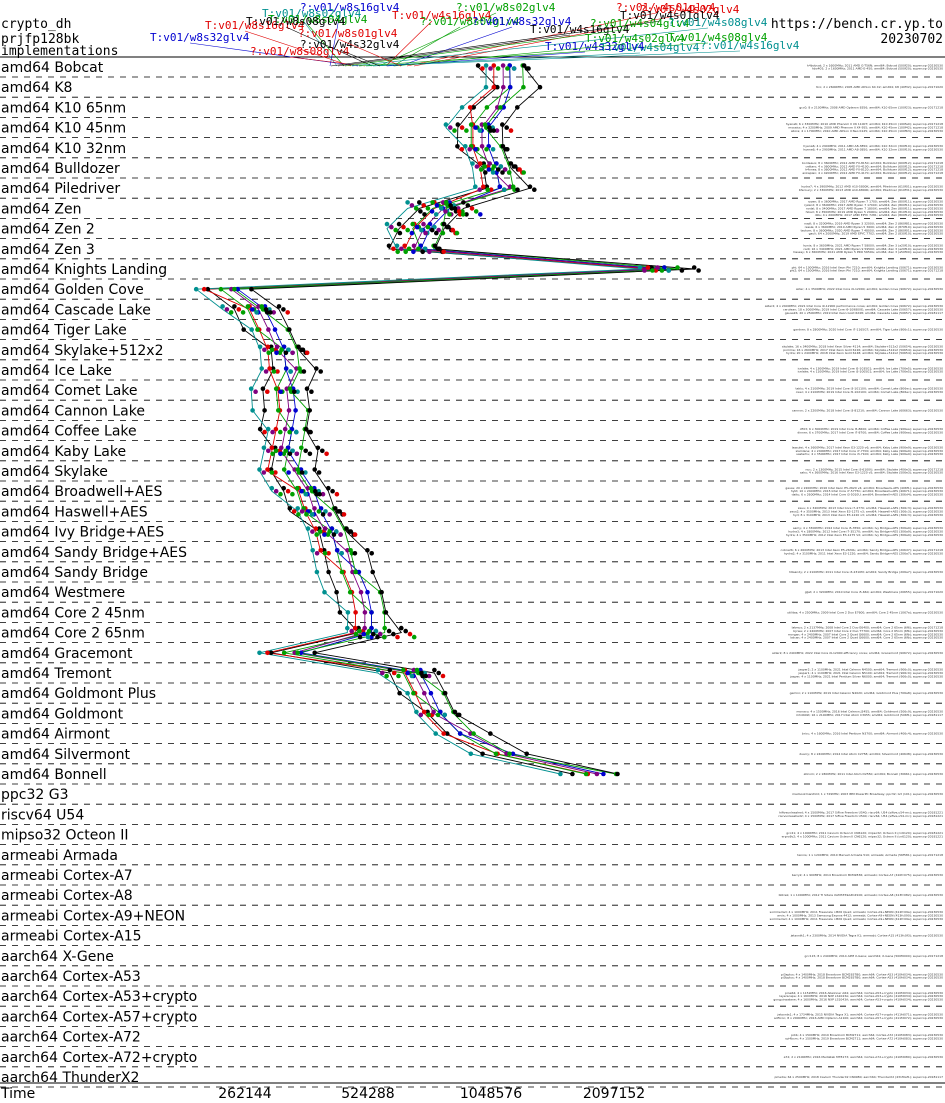 Image resolution: width=945 pixels, height=1103 pixels. I want to click on cpu-label: amd64 Zen, so click(41, 209).